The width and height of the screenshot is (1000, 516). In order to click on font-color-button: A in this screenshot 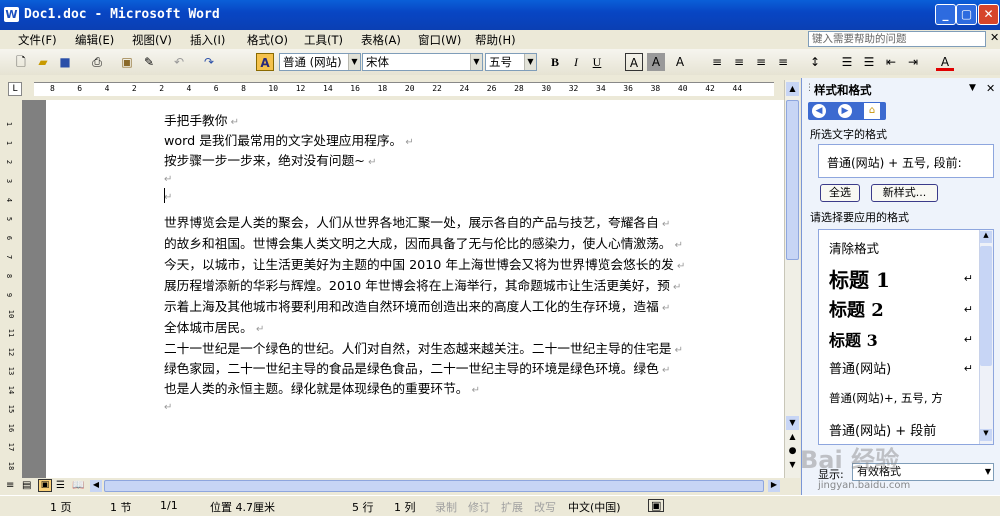, I will do `click(945, 62)`.